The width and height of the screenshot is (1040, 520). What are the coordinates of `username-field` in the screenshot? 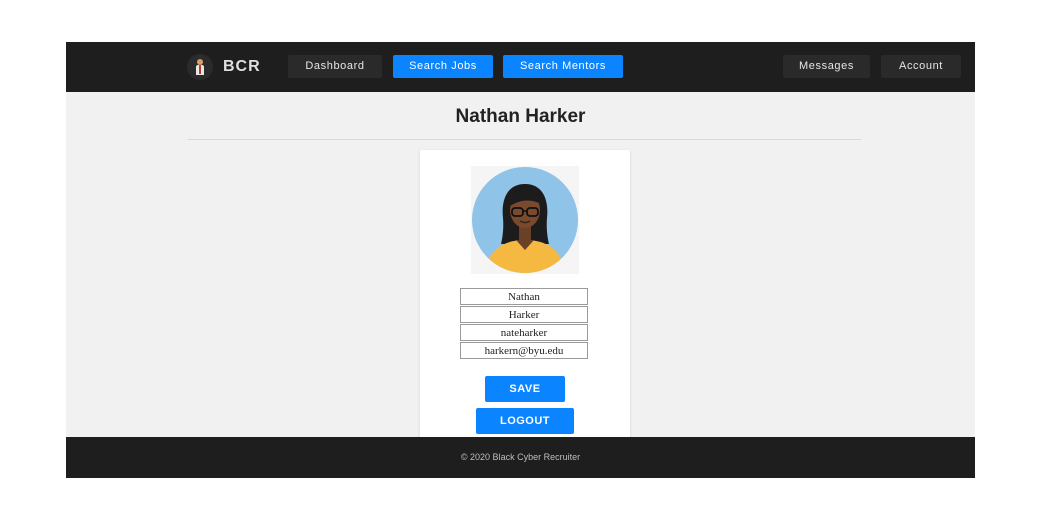 It's located at (524, 332).